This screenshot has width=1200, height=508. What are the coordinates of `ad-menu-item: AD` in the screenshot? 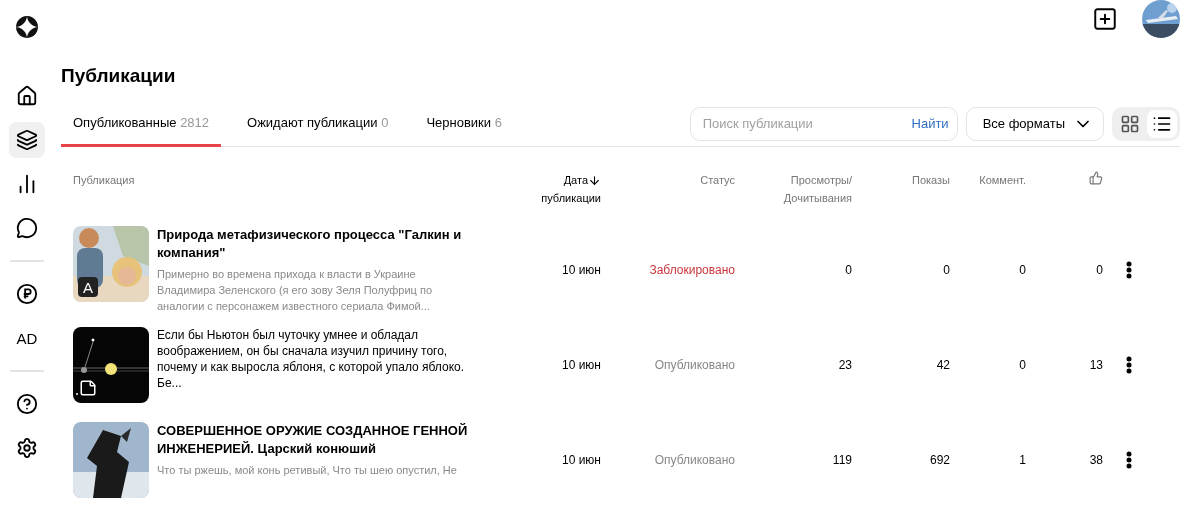 It's located at (27, 338).